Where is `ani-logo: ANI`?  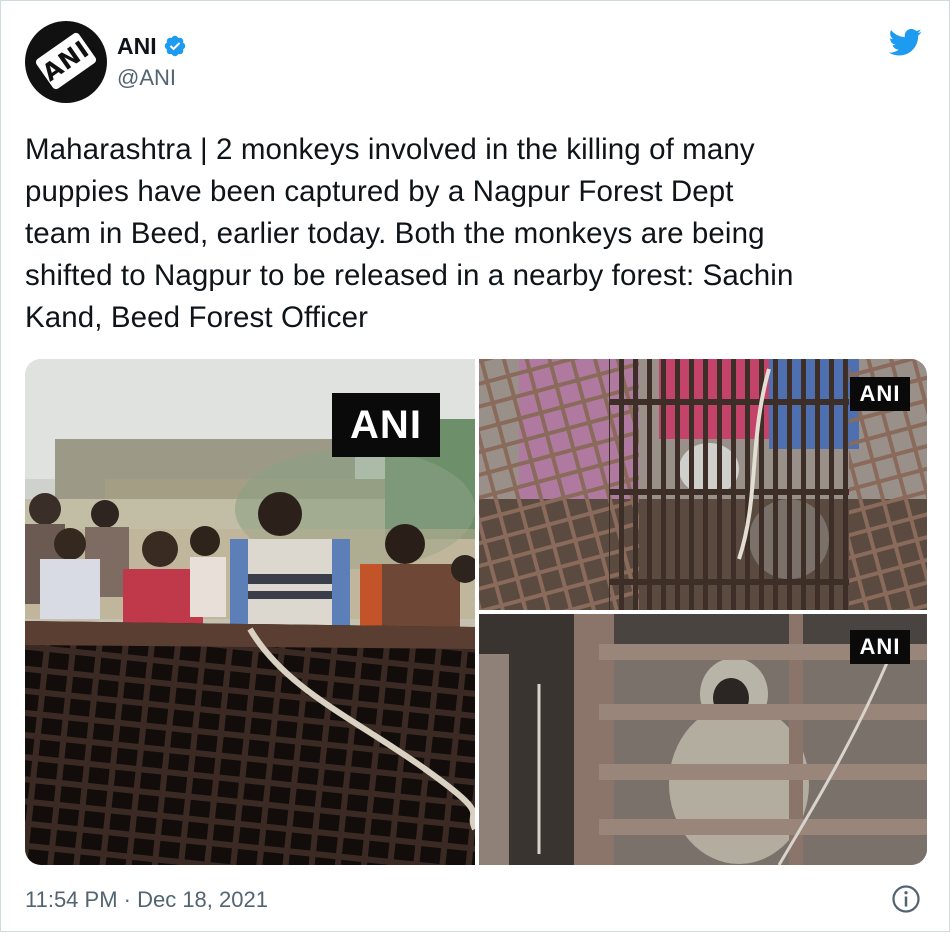 ani-logo: ANI is located at coordinates (66, 61).